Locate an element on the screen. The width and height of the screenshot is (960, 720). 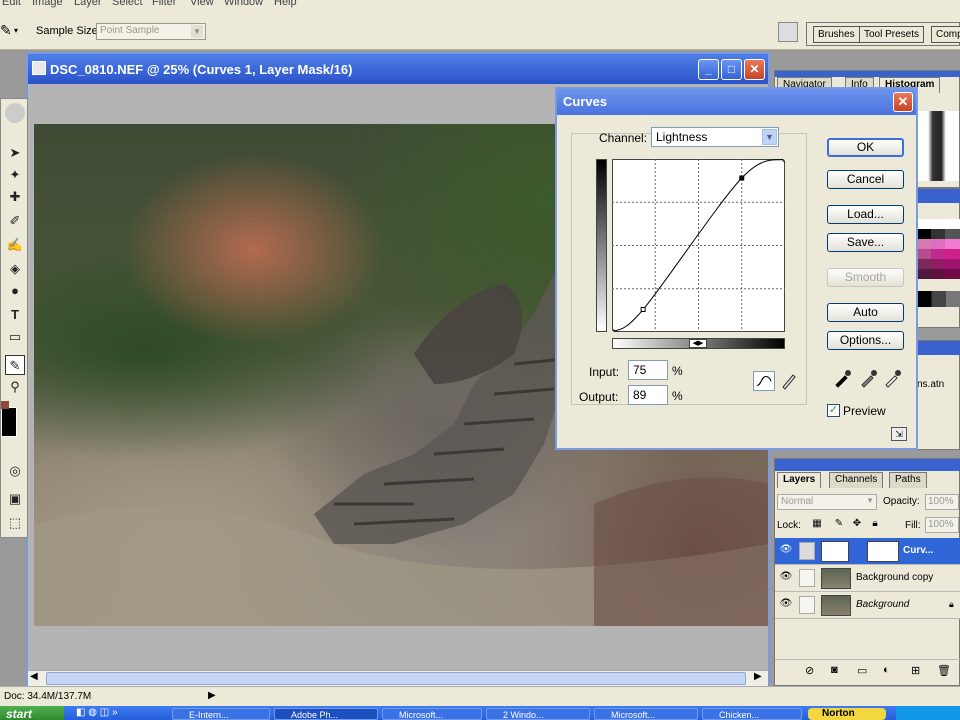
minimize-button: _ is located at coordinates (708, 69).